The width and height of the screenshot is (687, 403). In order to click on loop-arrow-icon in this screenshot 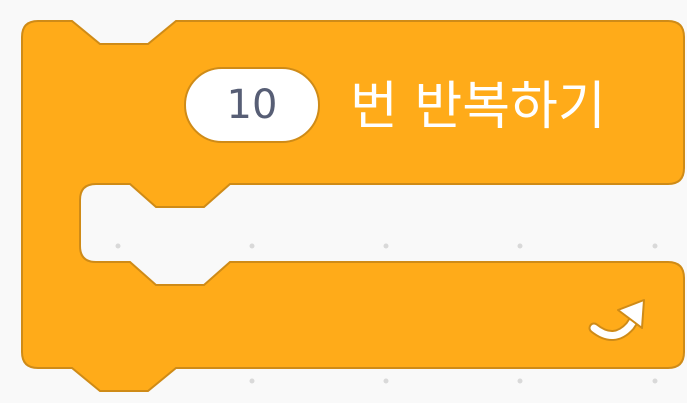, I will do `click(616, 320)`.